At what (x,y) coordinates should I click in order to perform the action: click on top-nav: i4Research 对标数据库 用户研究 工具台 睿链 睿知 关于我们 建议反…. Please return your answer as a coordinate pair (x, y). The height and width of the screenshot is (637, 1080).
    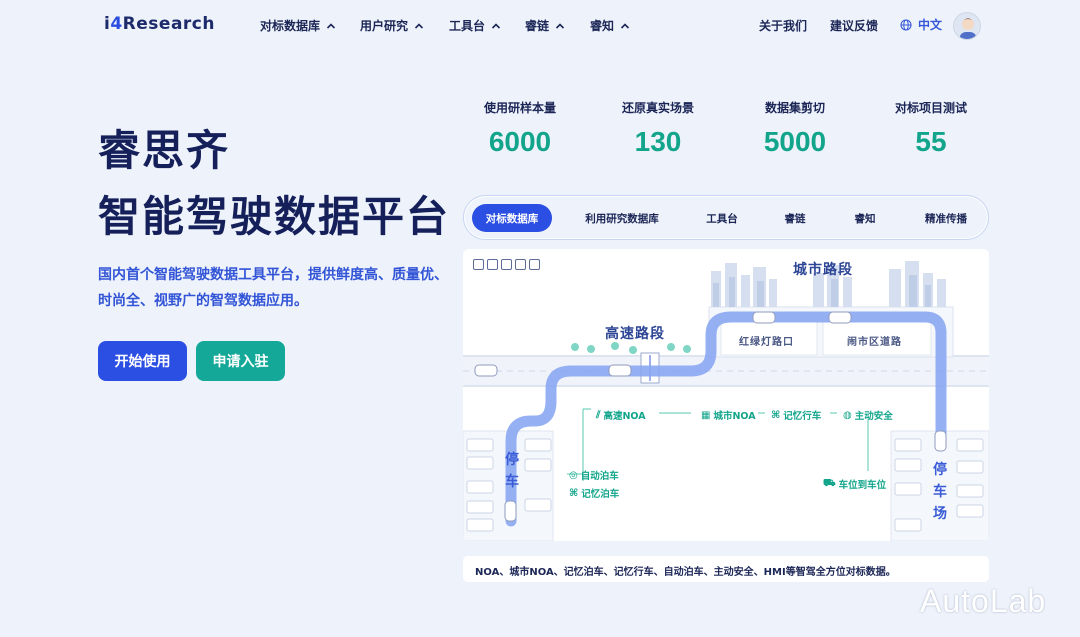
    Looking at the image, I should click on (540, 26).